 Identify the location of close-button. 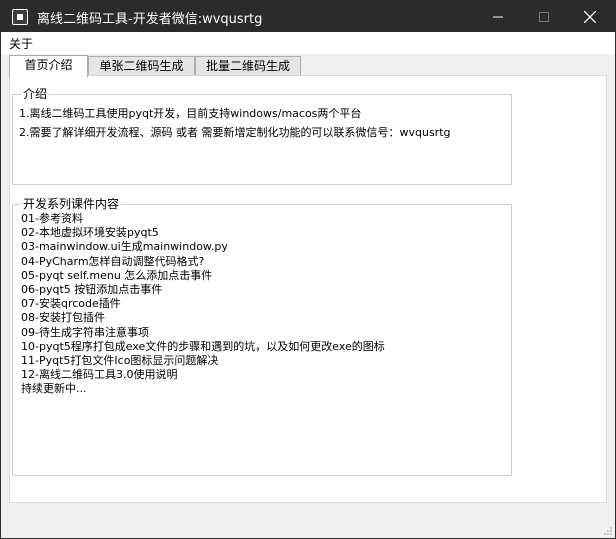
(590, 16).